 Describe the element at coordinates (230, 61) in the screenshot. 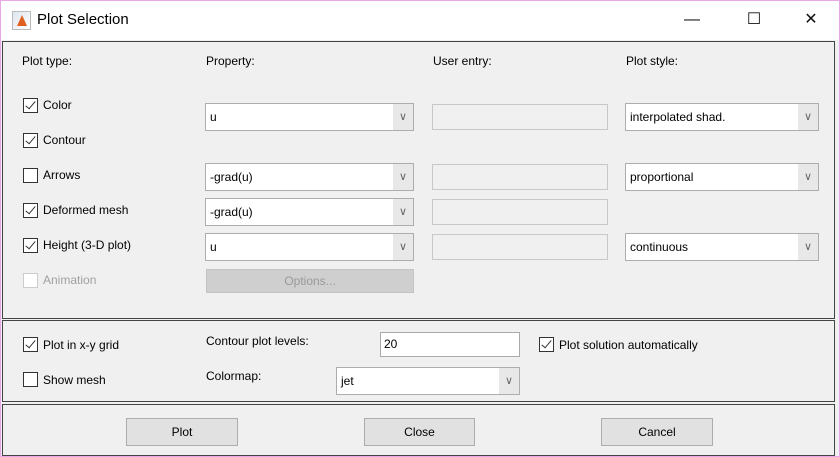

I see `property-header: Property:` at that location.